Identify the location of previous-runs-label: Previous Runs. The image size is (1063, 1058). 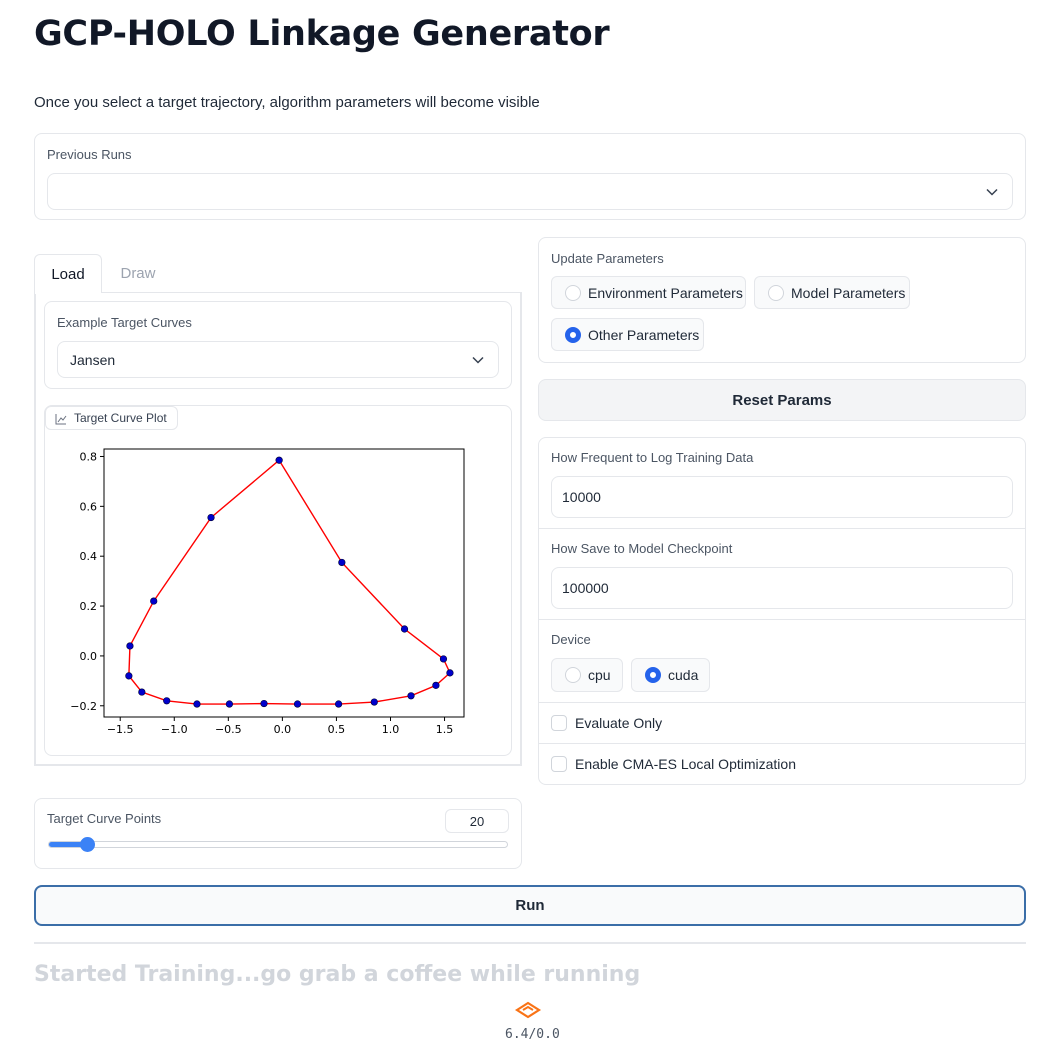
(89, 154).